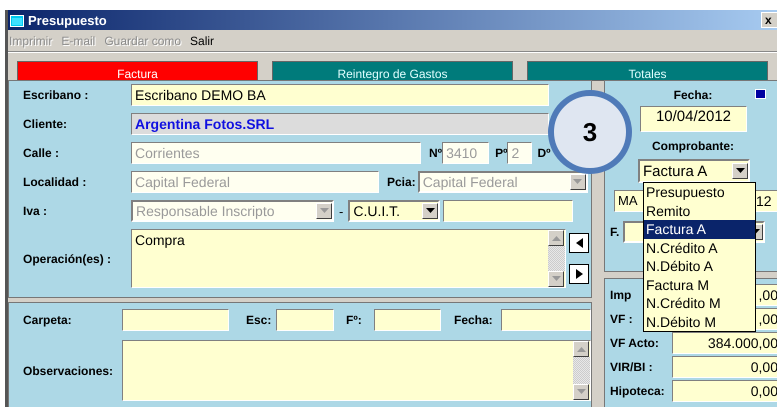 This screenshot has width=777, height=407. I want to click on close-button: x, so click(769, 20).